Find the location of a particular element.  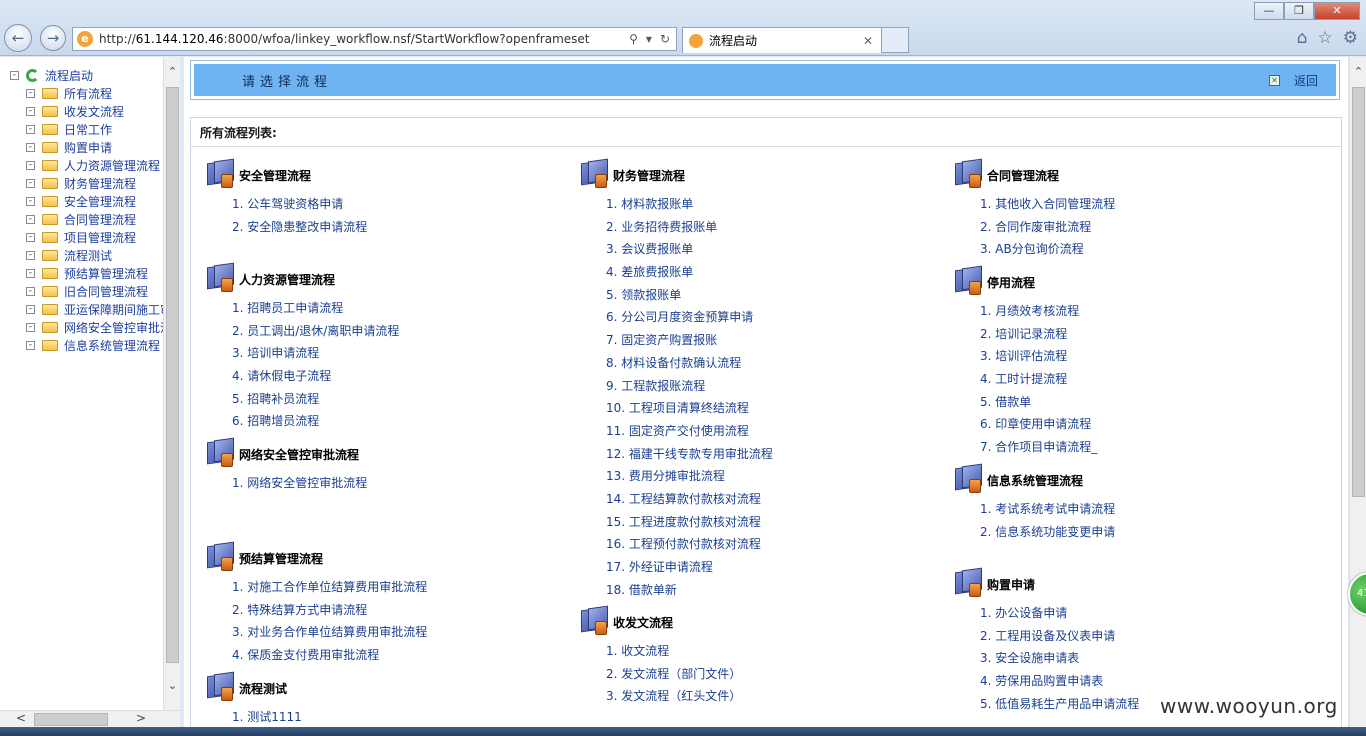

workflow-link: 10. 工程项目清算终结流程 is located at coordinates (689, 408).